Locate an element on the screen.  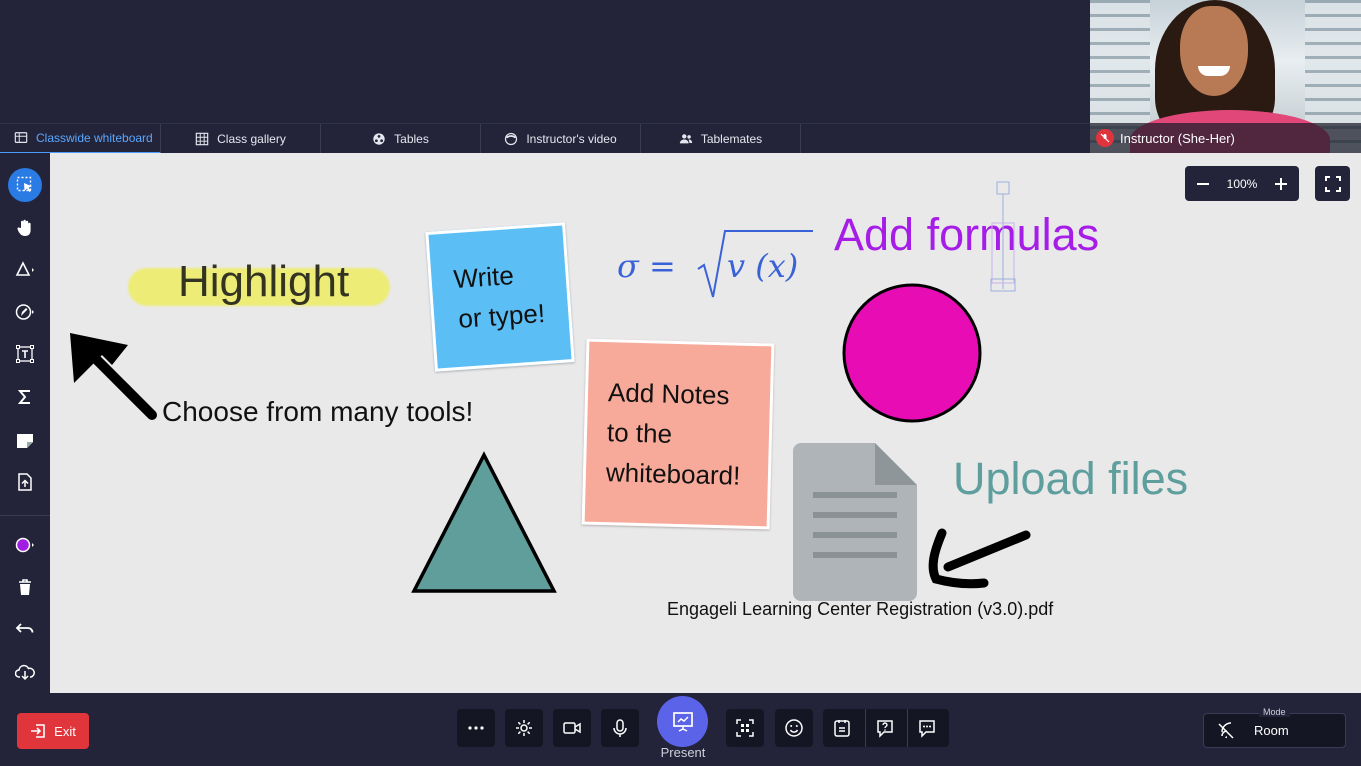
tables-icon is located at coordinates (379, 139).